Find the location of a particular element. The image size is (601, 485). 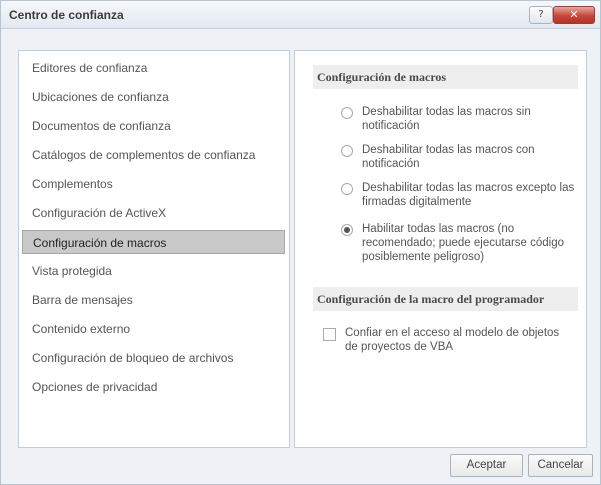

sidebar-item-macro-settings: Configuración de macros is located at coordinates (153, 242).